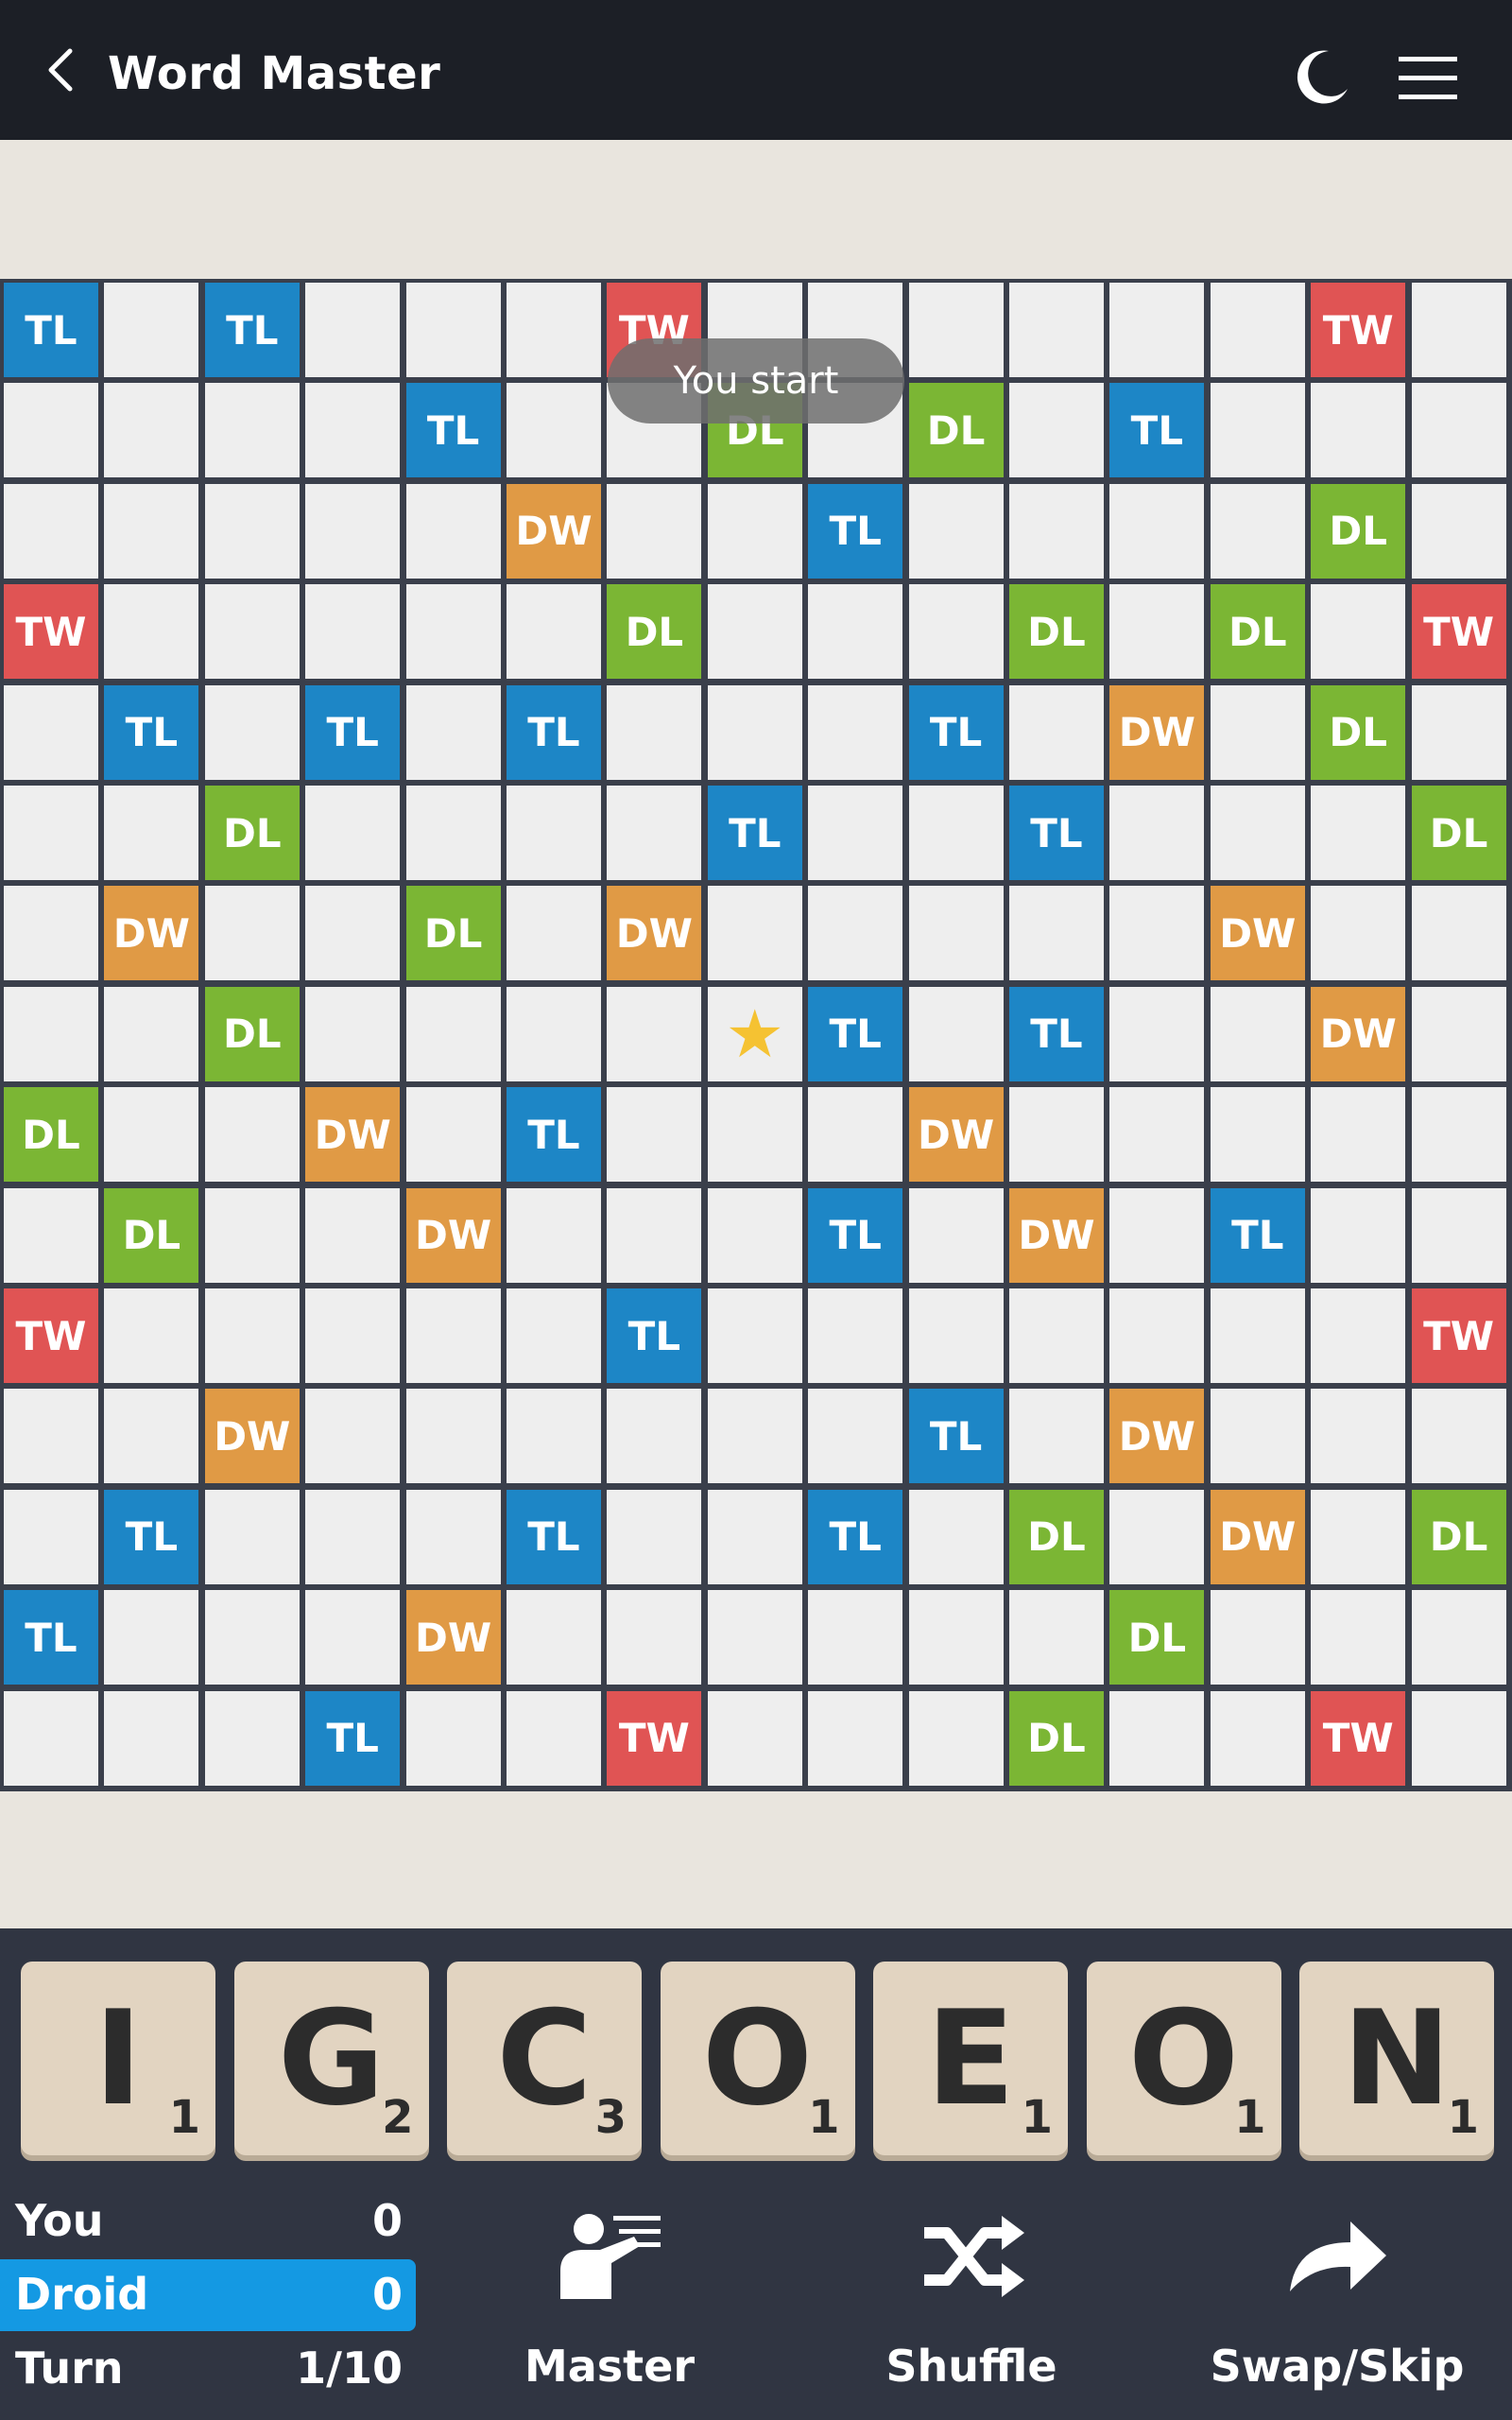 The width and height of the screenshot is (1512, 2420). I want to click on moon-icon, so click(1322, 76).